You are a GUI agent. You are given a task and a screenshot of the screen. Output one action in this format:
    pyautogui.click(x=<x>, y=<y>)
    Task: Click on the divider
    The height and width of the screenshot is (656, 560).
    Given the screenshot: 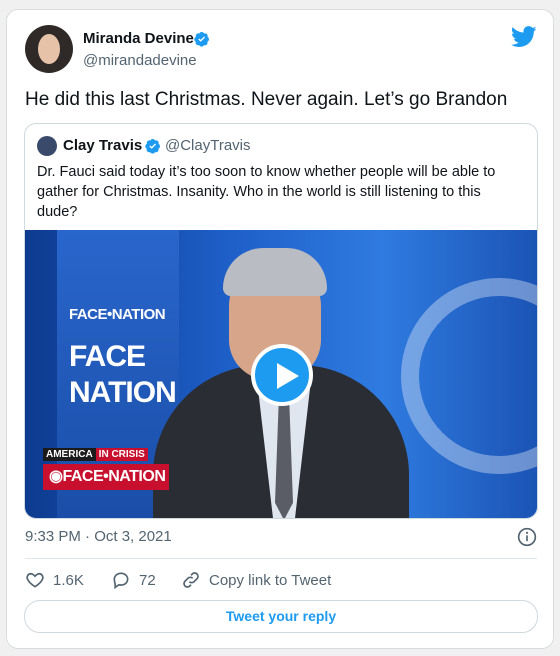 What is the action you would take?
    pyautogui.click(x=281, y=558)
    